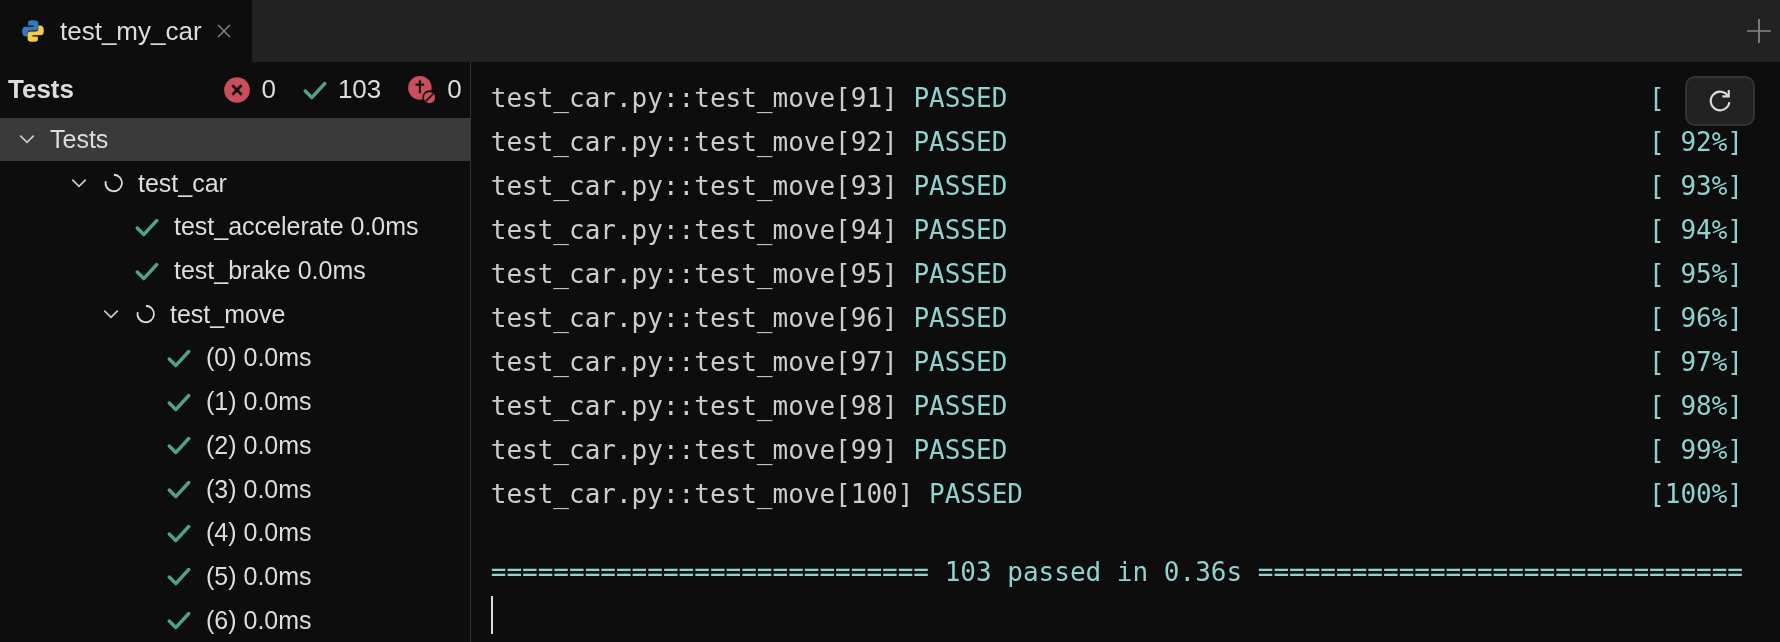 The image size is (1780, 642). Describe the element at coordinates (694, 98) in the screenshot. I see `test-name: test_car.py::test_move[91]` at that location.